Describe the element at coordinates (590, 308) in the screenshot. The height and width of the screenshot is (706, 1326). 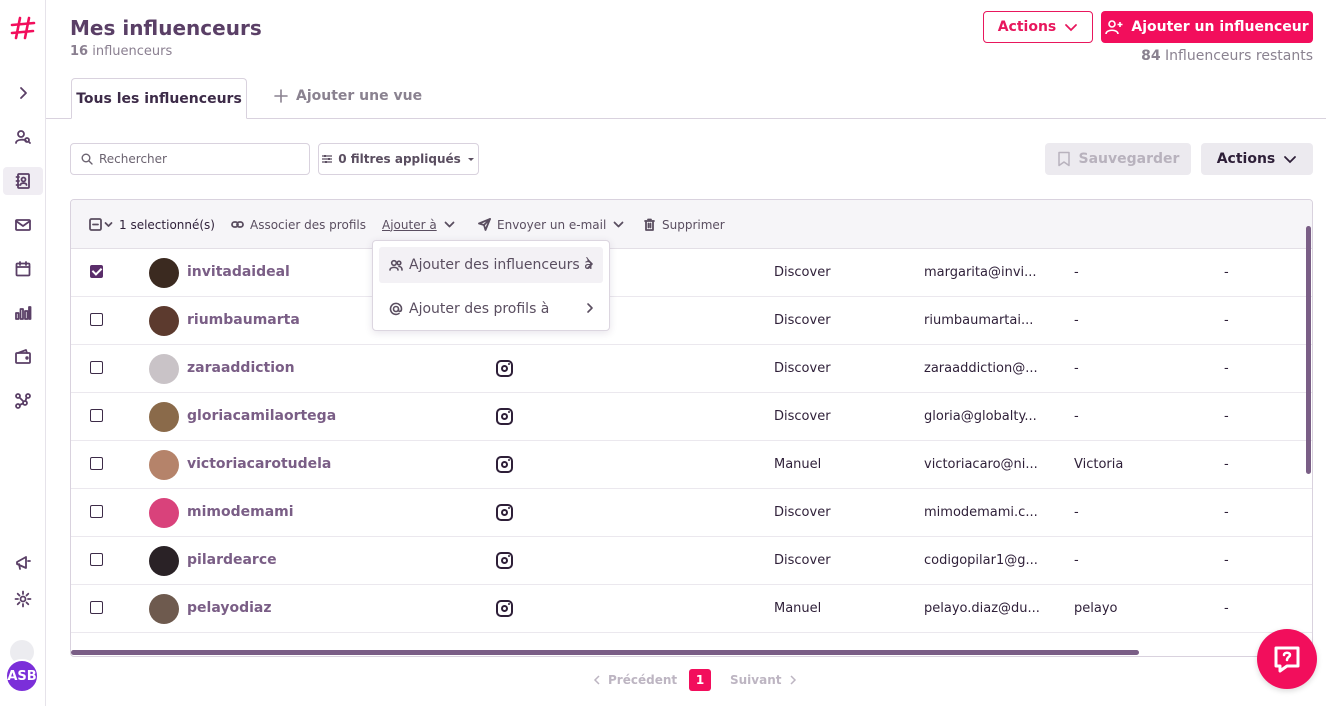
I see `chevron-right-icon` at that location.